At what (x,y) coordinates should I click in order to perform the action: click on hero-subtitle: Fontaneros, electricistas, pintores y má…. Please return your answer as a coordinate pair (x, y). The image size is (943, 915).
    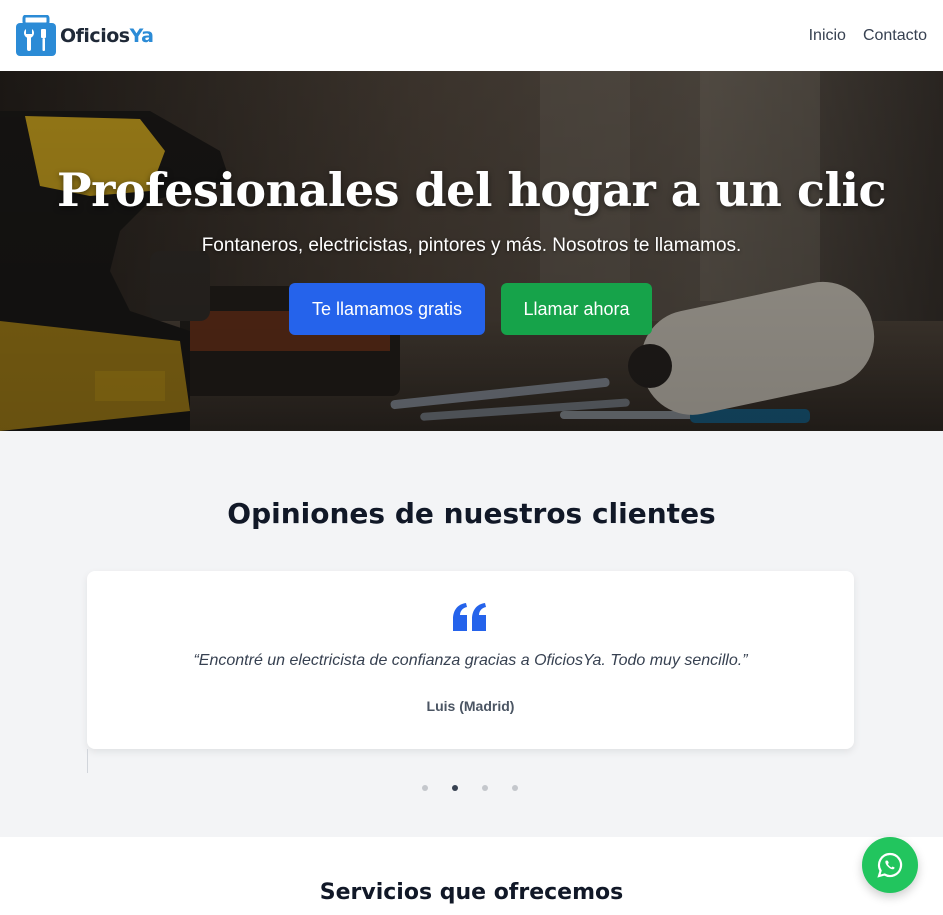
    Looking at the image, I should click on (471, 245).